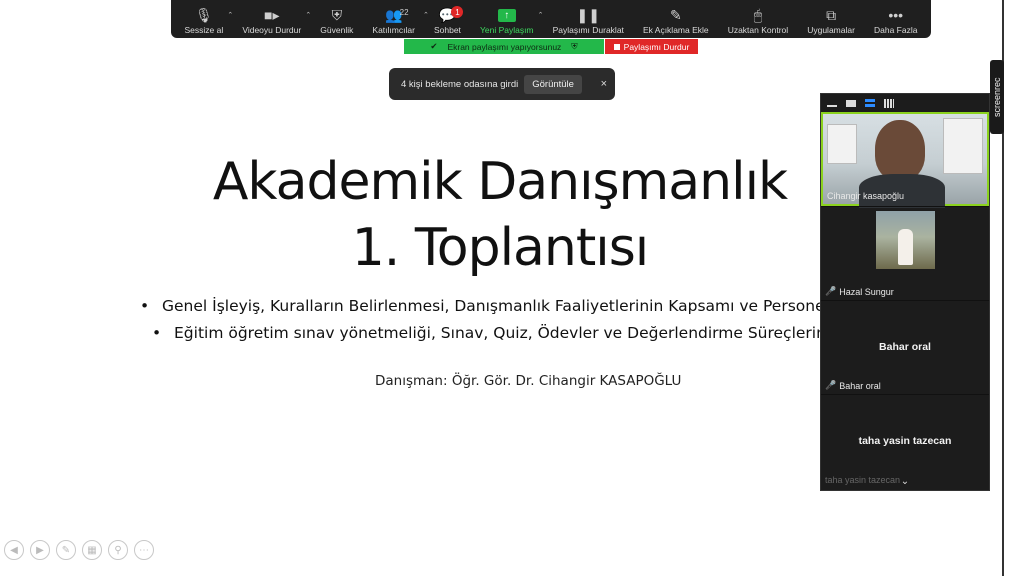 This screenshot has height=576, width=1024. Describe the element at coordinates (506, 15) in the screenshot. I see `share-screen-icon: ↑` at that location.